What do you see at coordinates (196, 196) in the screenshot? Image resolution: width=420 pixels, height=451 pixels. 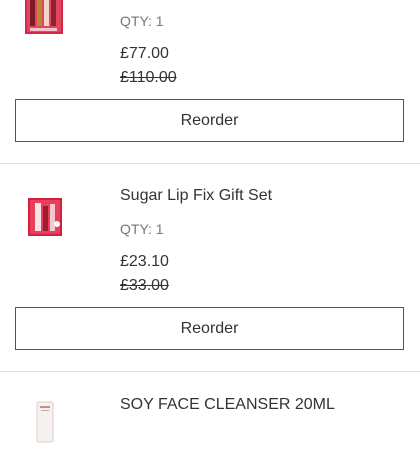 I see `product-name: Sugar Lip Fix Gift Set` at bounding box center [196, 196].